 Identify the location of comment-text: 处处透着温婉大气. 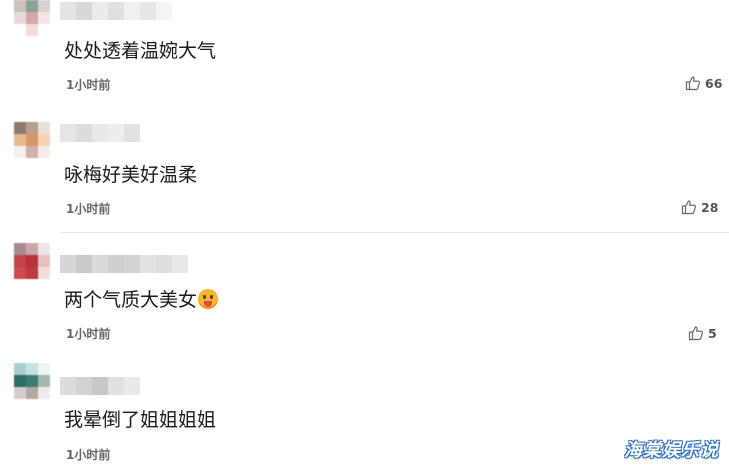
(140, 51).